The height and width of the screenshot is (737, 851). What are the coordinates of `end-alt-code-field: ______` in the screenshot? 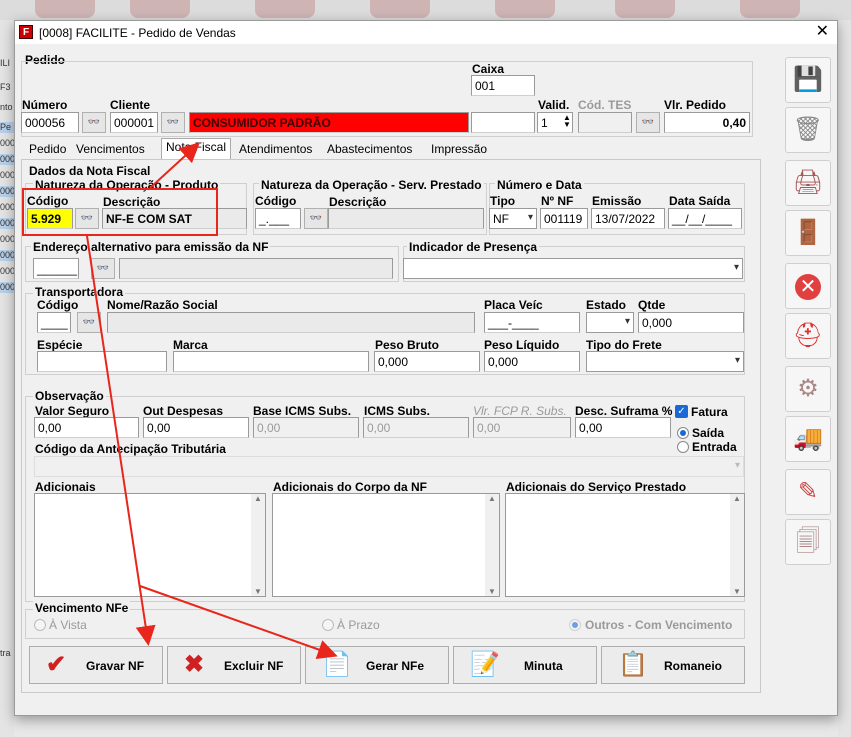 It's located at (56, 268).